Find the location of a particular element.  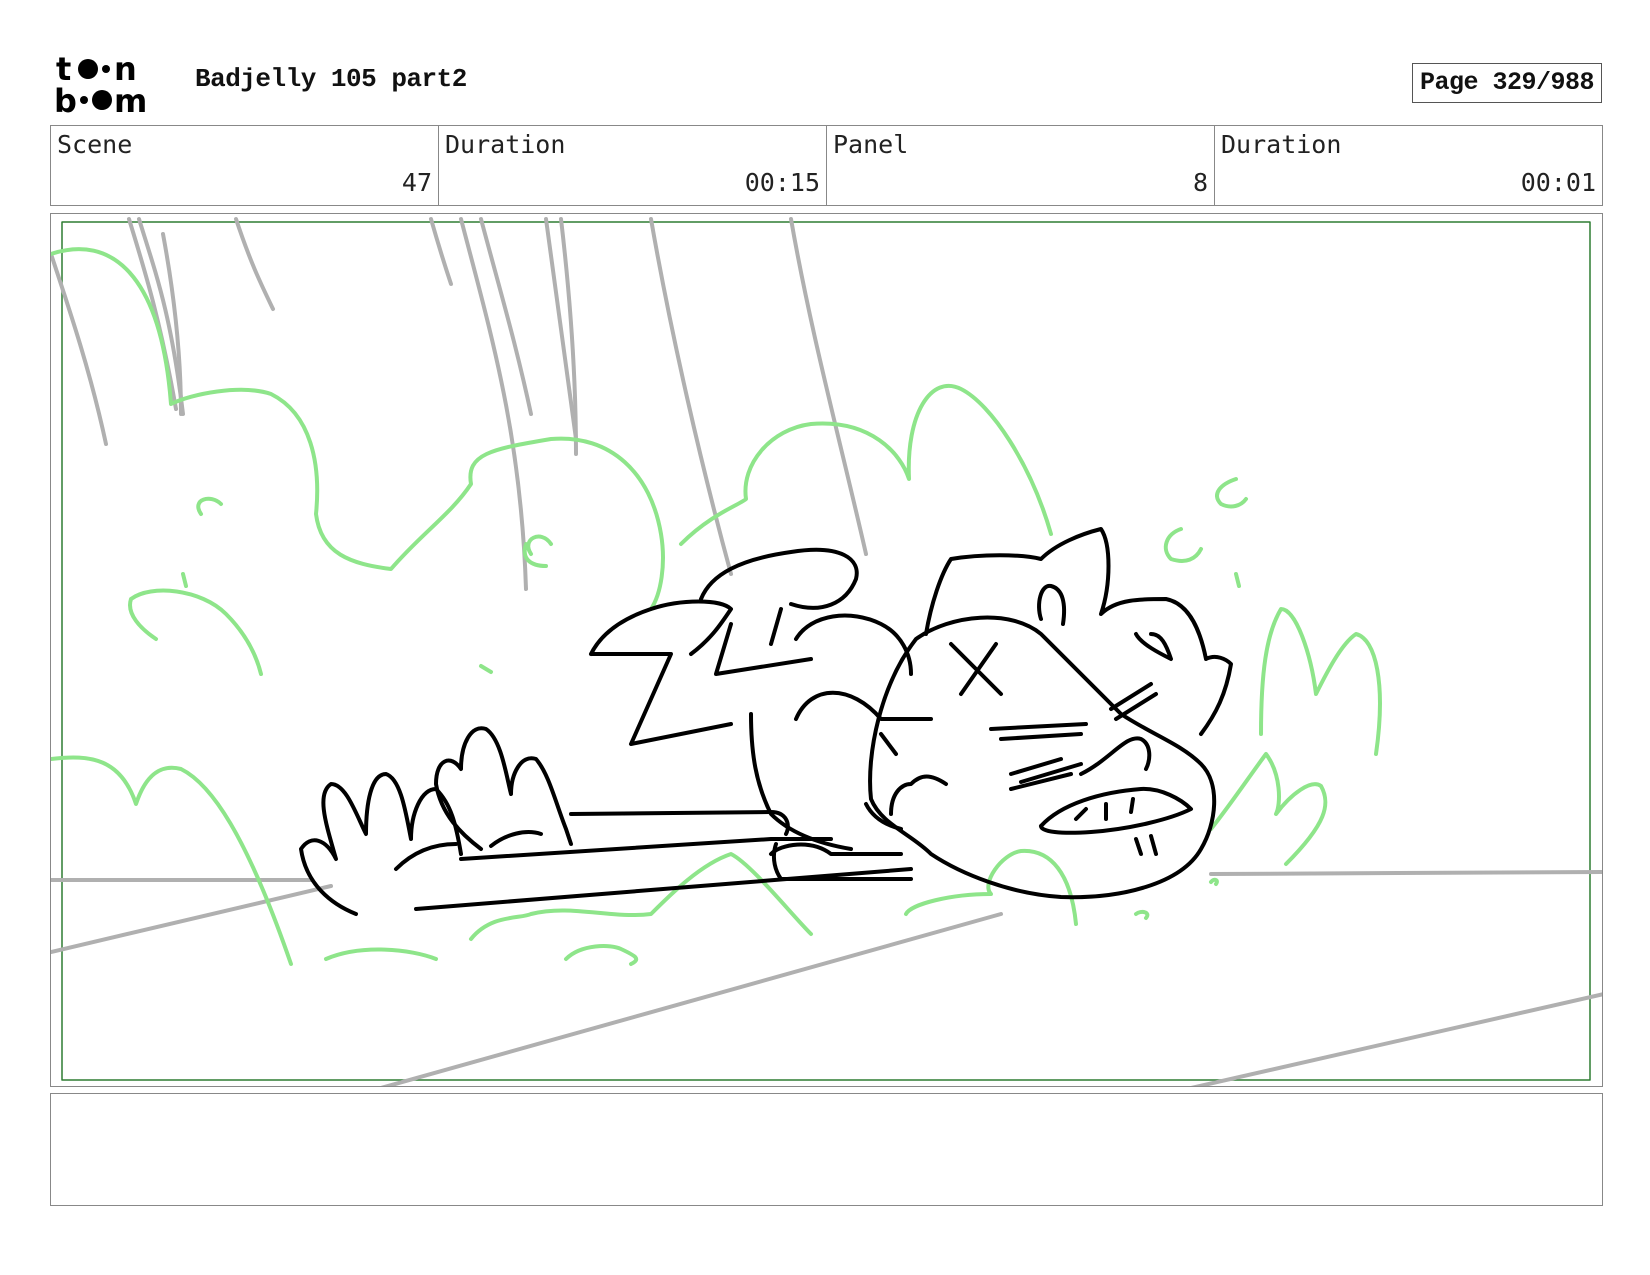

panel-label: Panel is located at coordinates (871, 144).